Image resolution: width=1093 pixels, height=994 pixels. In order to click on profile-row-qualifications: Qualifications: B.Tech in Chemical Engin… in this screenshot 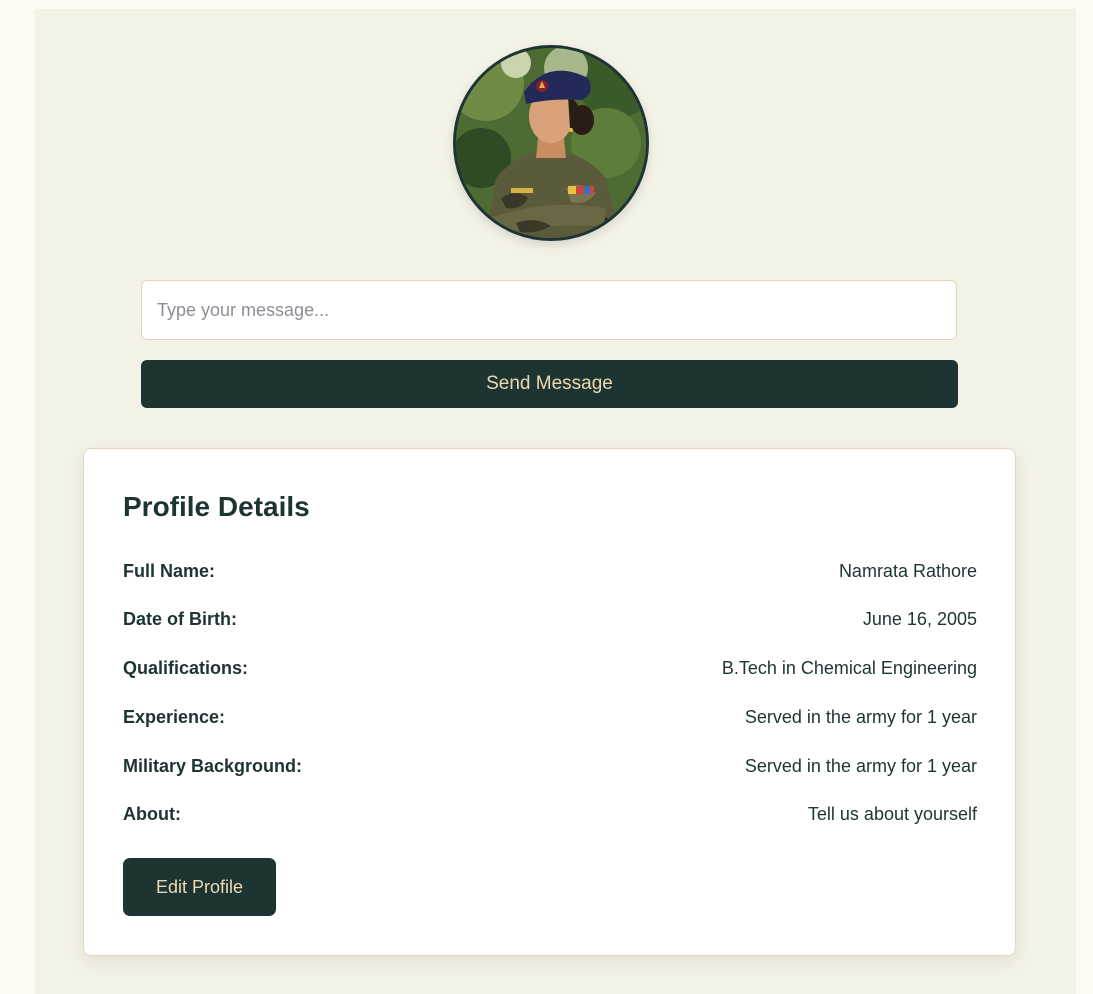, I will do `click(550, 668)`.